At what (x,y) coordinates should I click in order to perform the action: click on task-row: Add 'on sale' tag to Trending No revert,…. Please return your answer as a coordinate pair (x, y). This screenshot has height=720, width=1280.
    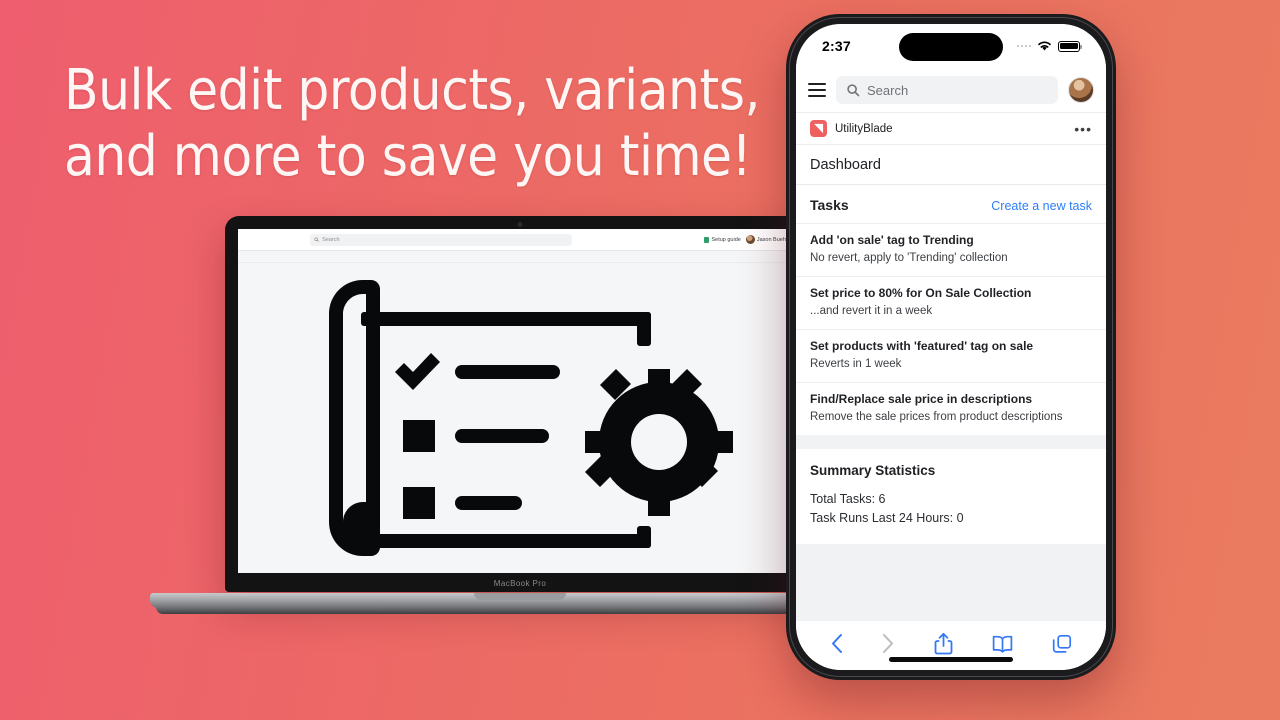
    Looking at the image, I should click on (951, 249).